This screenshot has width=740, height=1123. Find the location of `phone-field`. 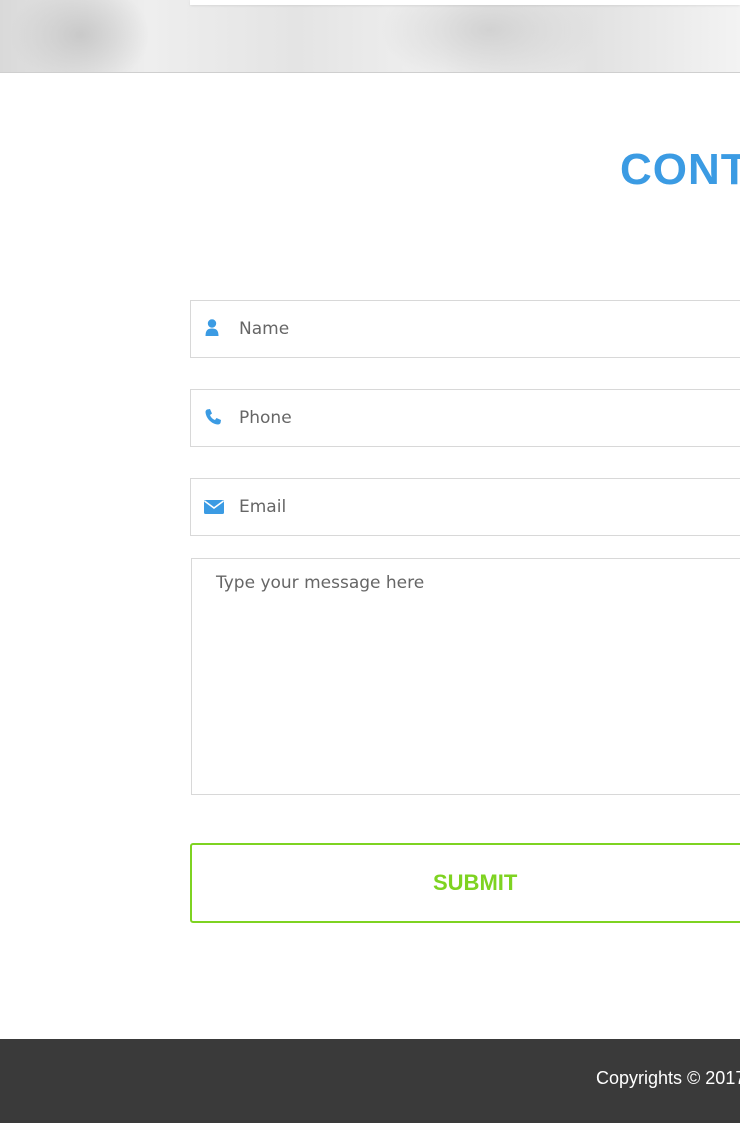

phone-field is located at coordinates (465, 418).